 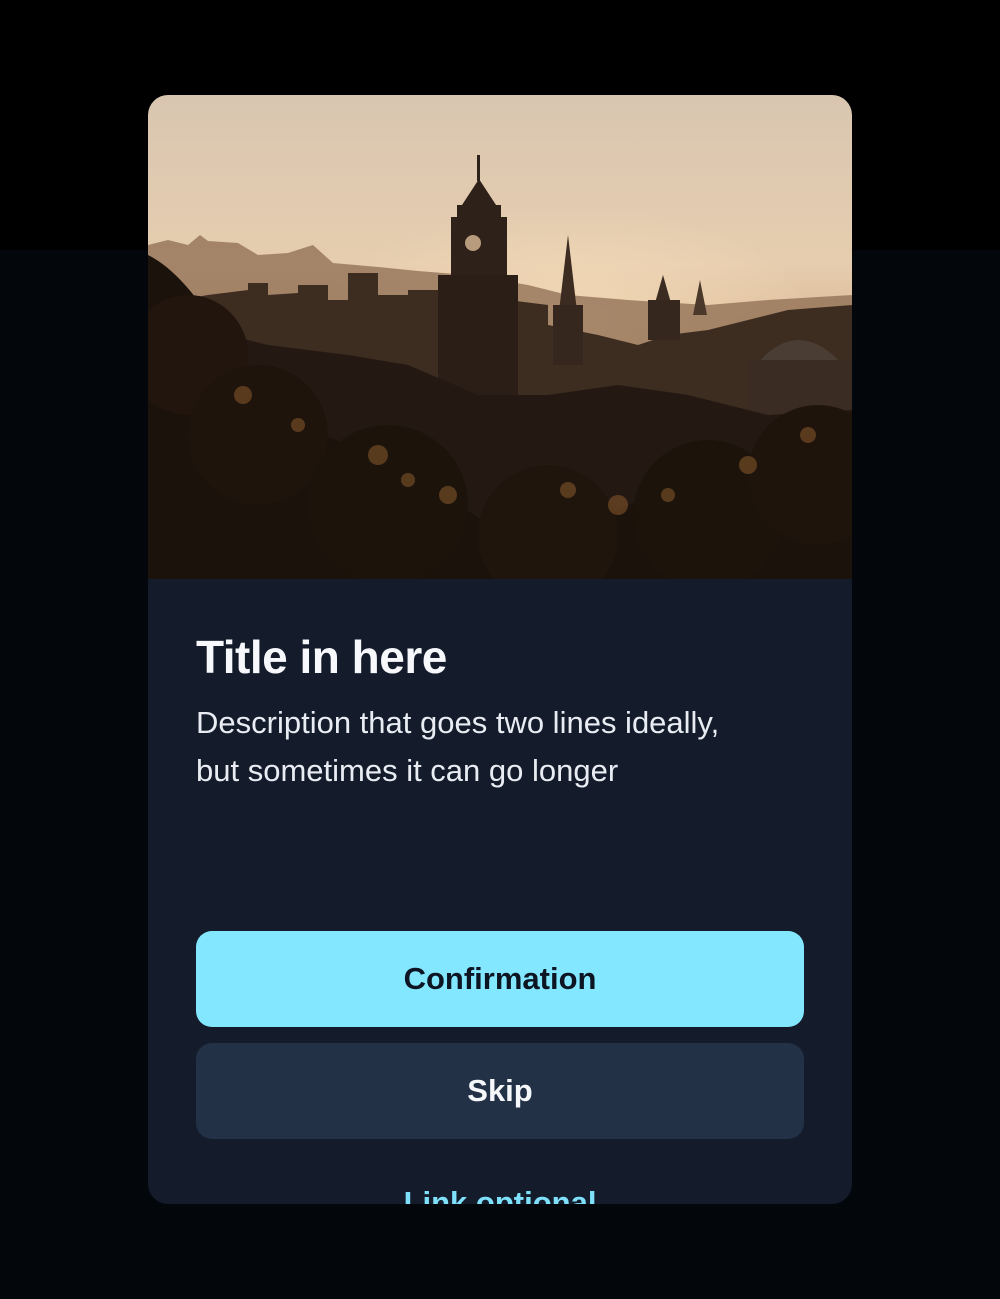 What do you see at coordinates (407, 770) in the screenshot?
I see `description-line-2: but sometimes it can go longer` at bounding box center [407, 770].